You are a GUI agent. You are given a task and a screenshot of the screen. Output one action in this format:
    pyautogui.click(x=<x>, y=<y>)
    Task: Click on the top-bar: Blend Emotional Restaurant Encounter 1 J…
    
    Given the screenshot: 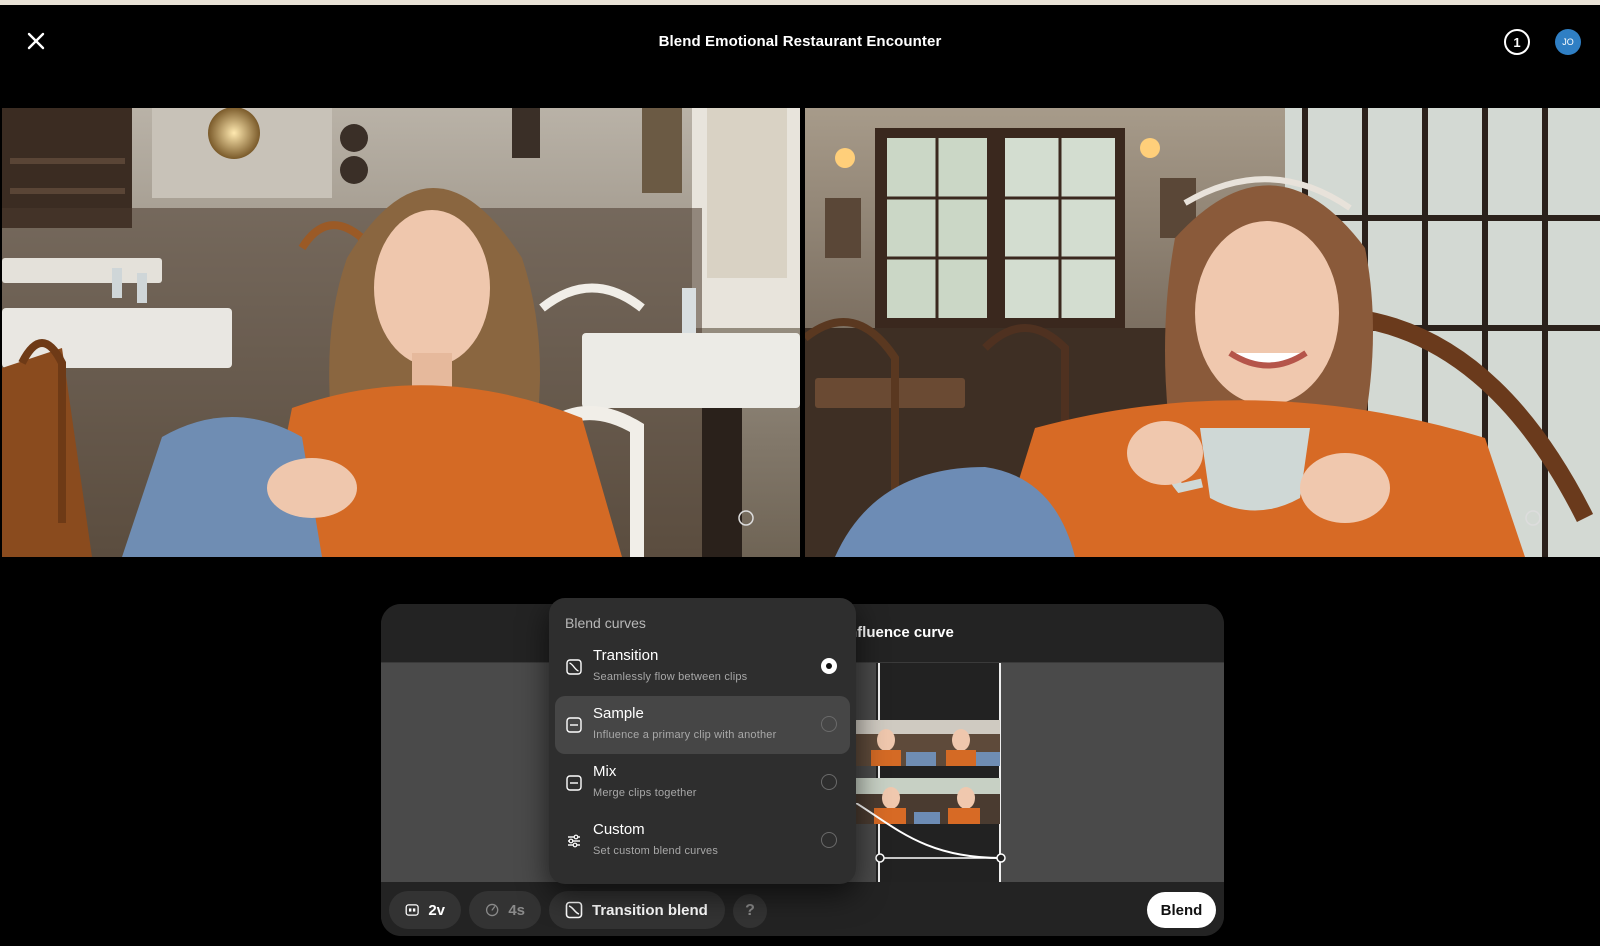 What is the action you would take?
    pyautogui.click(x=800, y=40)
    